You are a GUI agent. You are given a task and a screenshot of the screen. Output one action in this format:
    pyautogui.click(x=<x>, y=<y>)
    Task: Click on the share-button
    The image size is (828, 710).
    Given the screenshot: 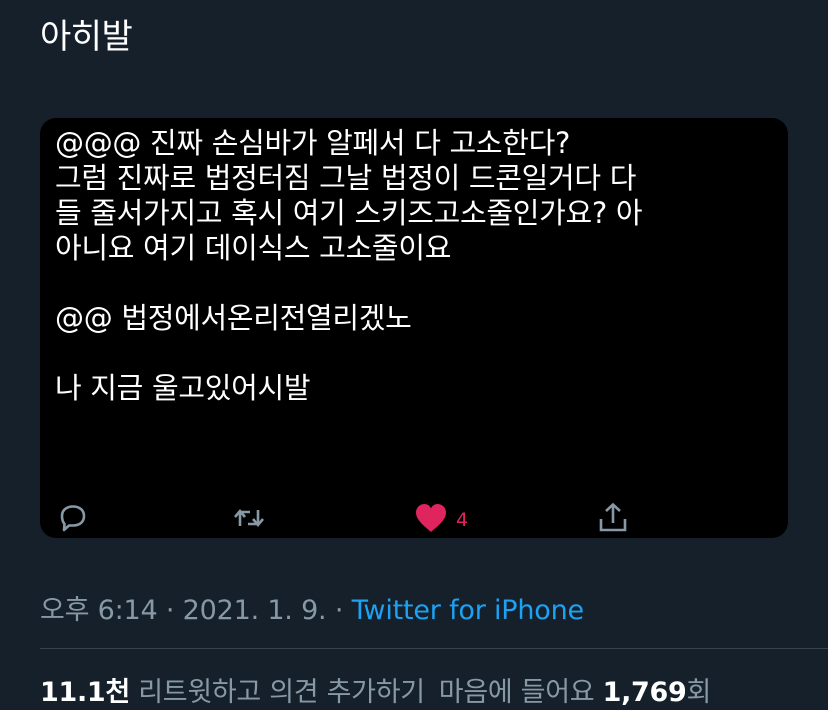 What is the action you would take?
    pyautogui.click(x=613, y=518)
    